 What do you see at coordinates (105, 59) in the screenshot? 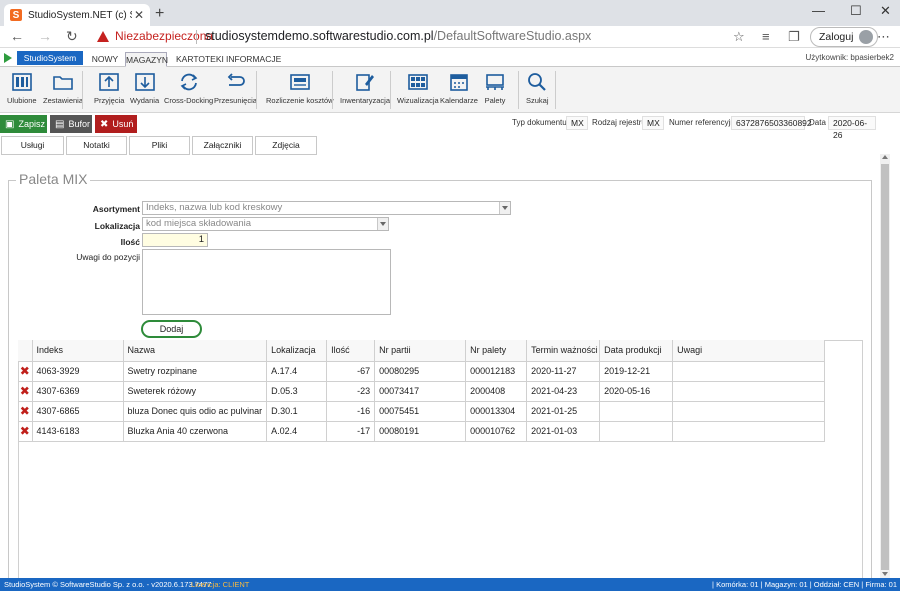
I see `tab-nowy: NOWY` at bounding box center [105, 59].